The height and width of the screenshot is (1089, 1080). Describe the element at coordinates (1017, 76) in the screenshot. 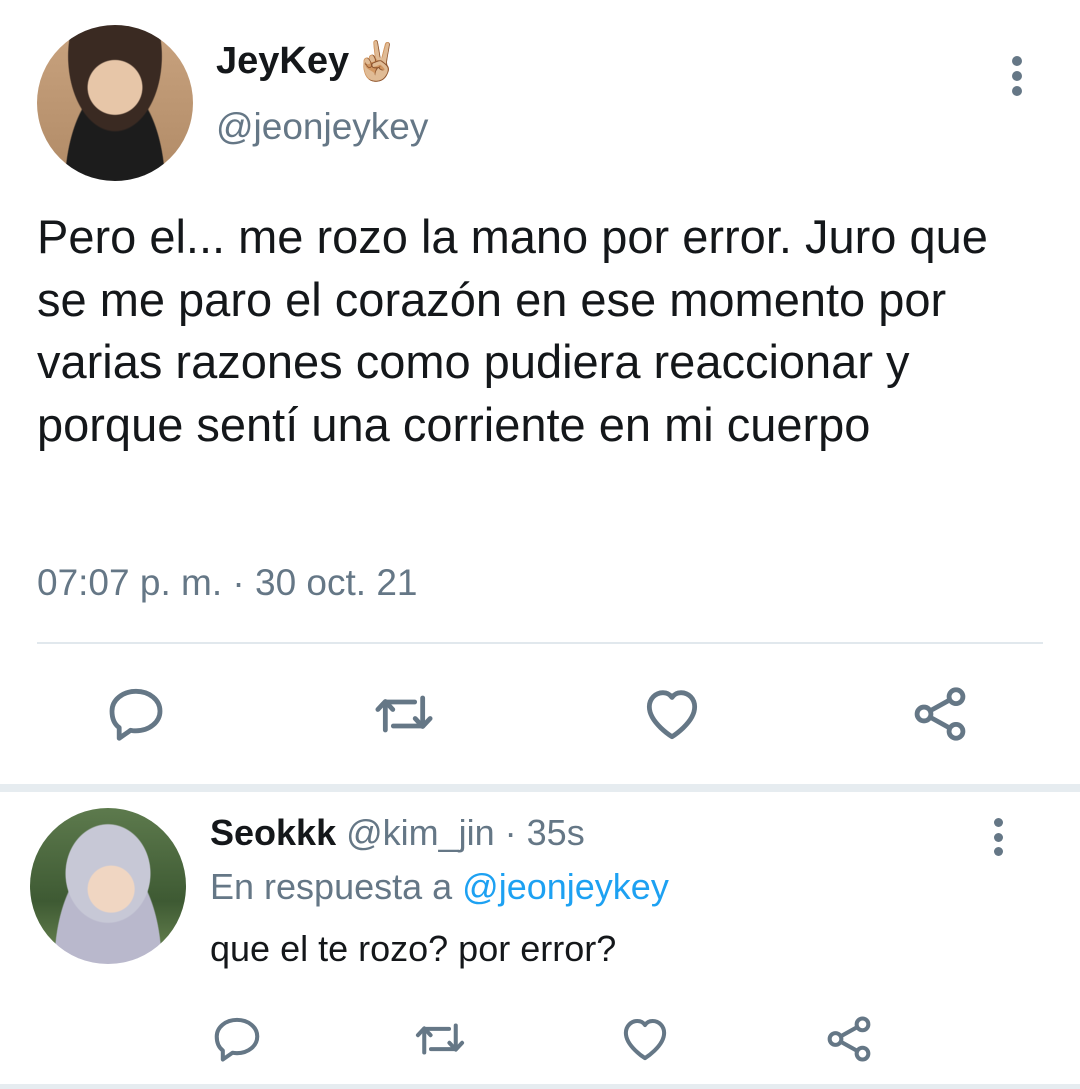

I see `more-options-icon` at that location.